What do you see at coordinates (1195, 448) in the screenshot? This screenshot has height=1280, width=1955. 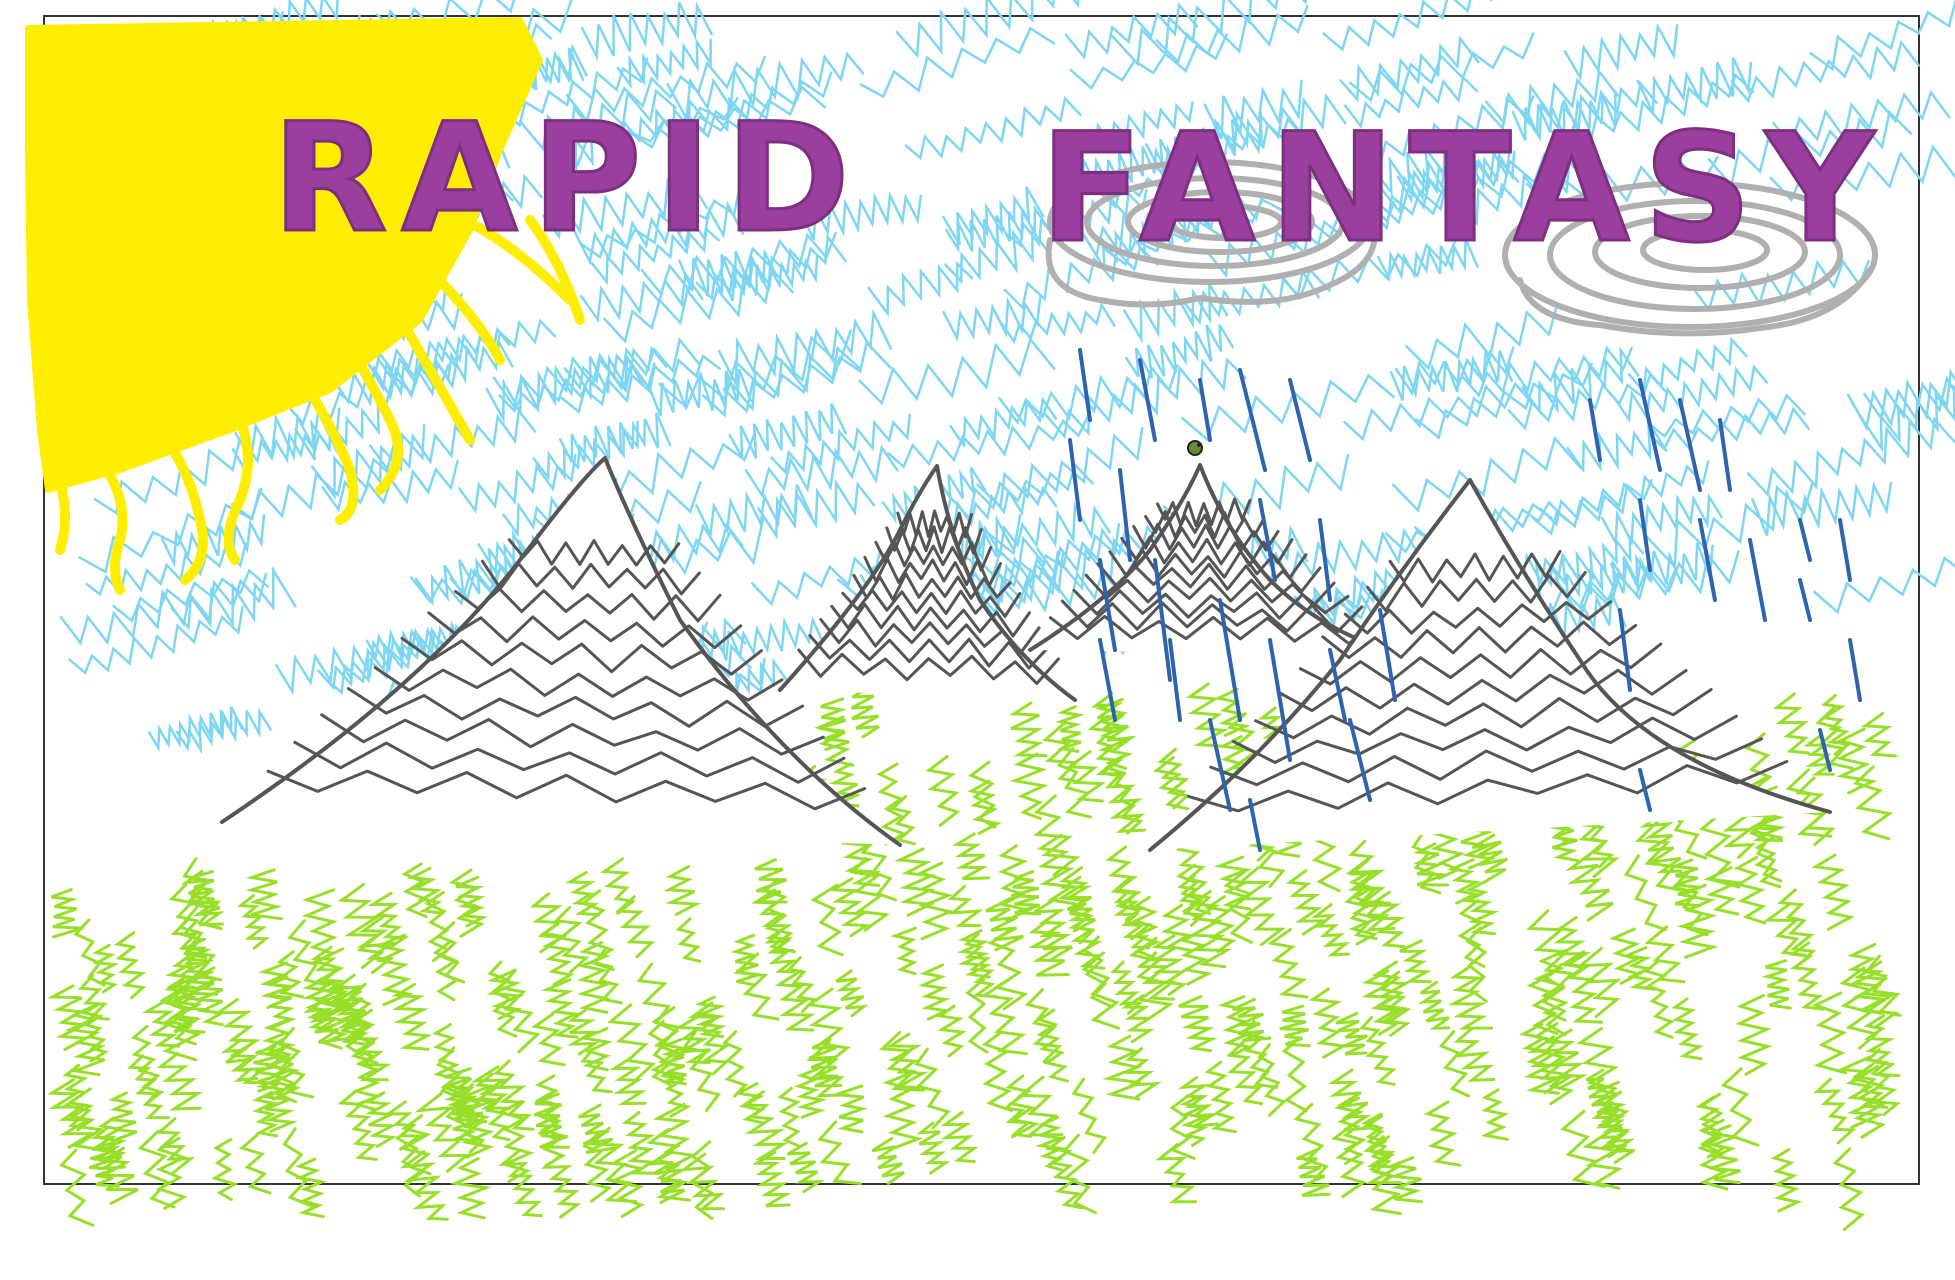 I see `bird-icon` at bounding box center [1195, 448].